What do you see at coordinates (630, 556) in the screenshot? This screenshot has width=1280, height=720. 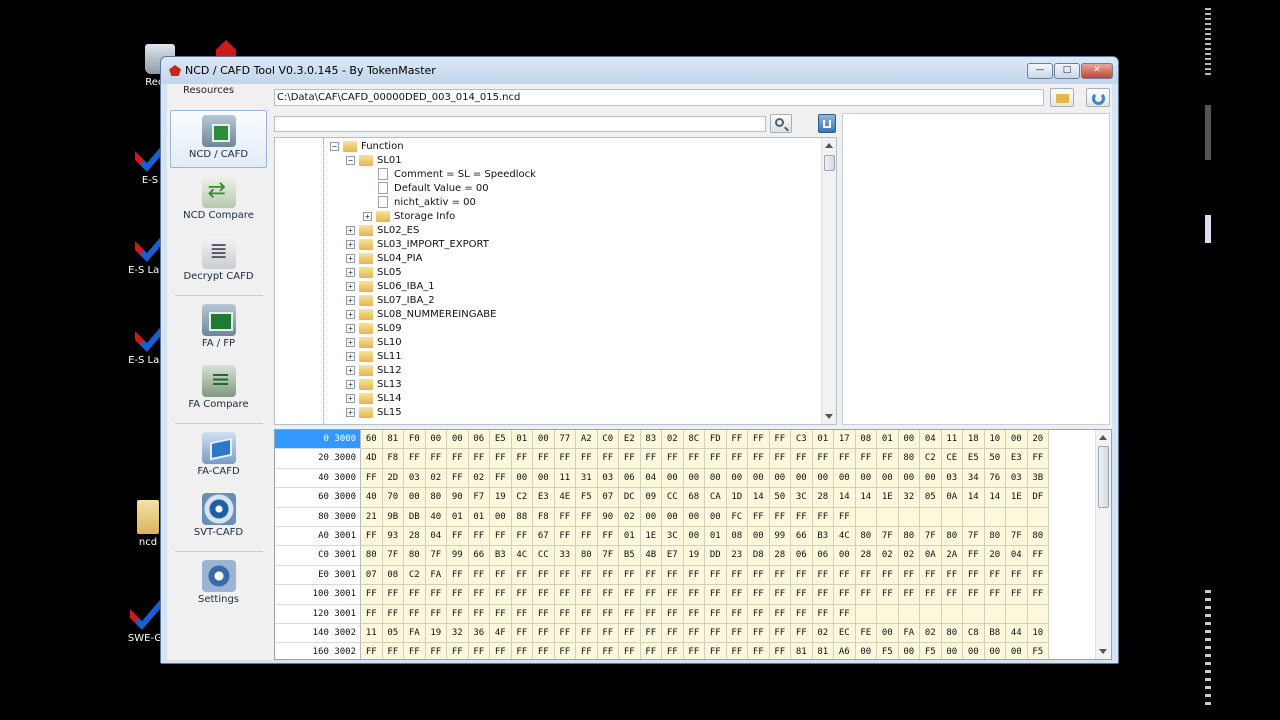 I see `hex-cell: B5` at bounding box center [630, 556].